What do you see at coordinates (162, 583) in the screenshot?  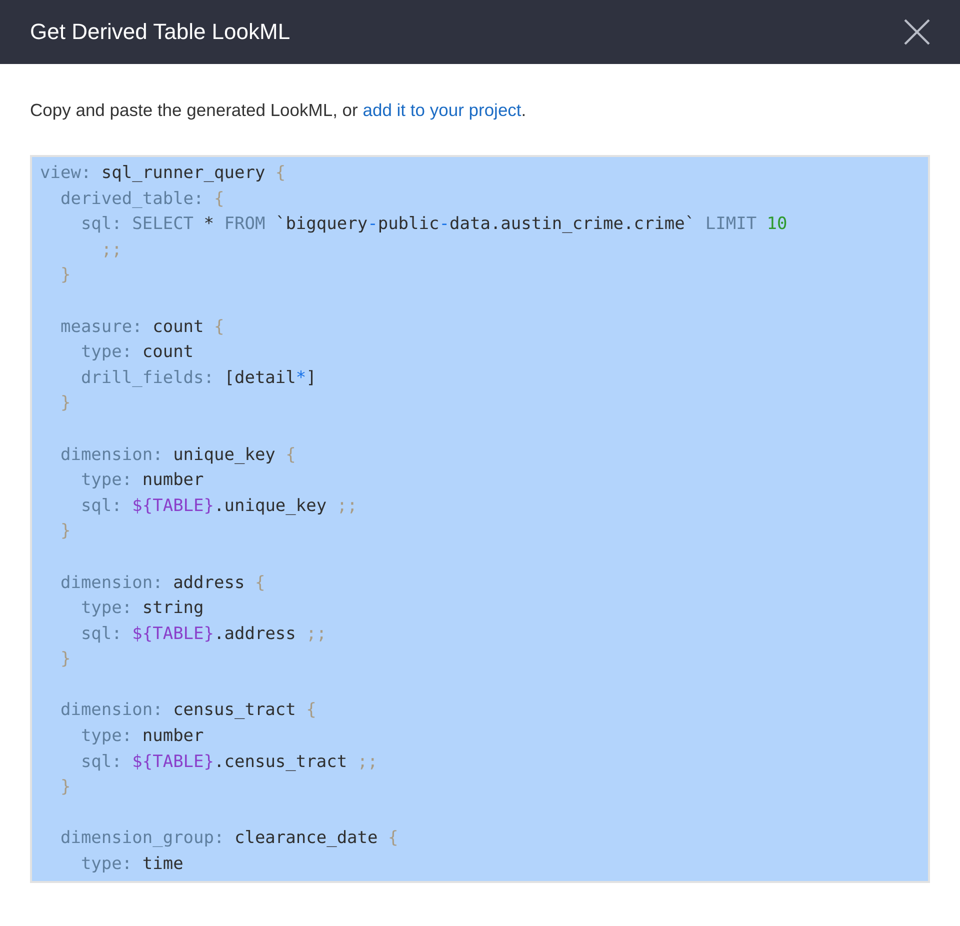 I see `code-line: dimension: address {` at bounding box center [162, 583].